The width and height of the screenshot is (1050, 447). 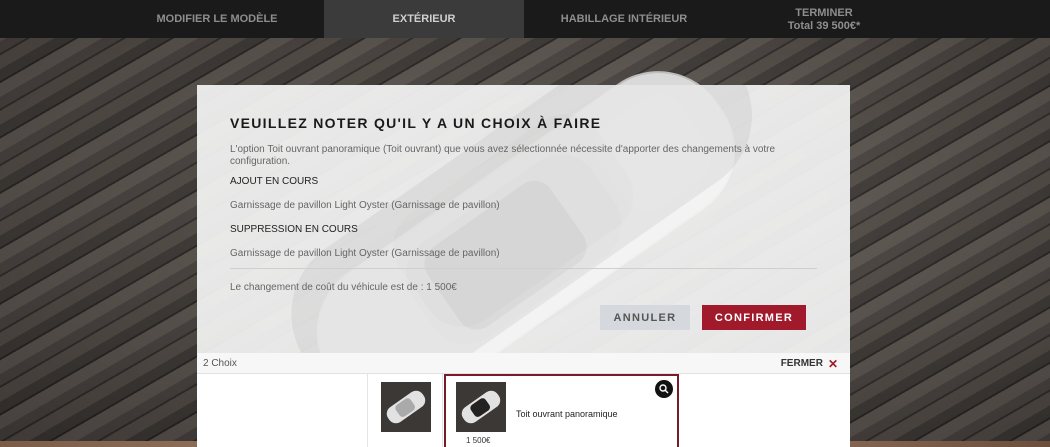 I want to click on divider, so click(x=523, y=268).